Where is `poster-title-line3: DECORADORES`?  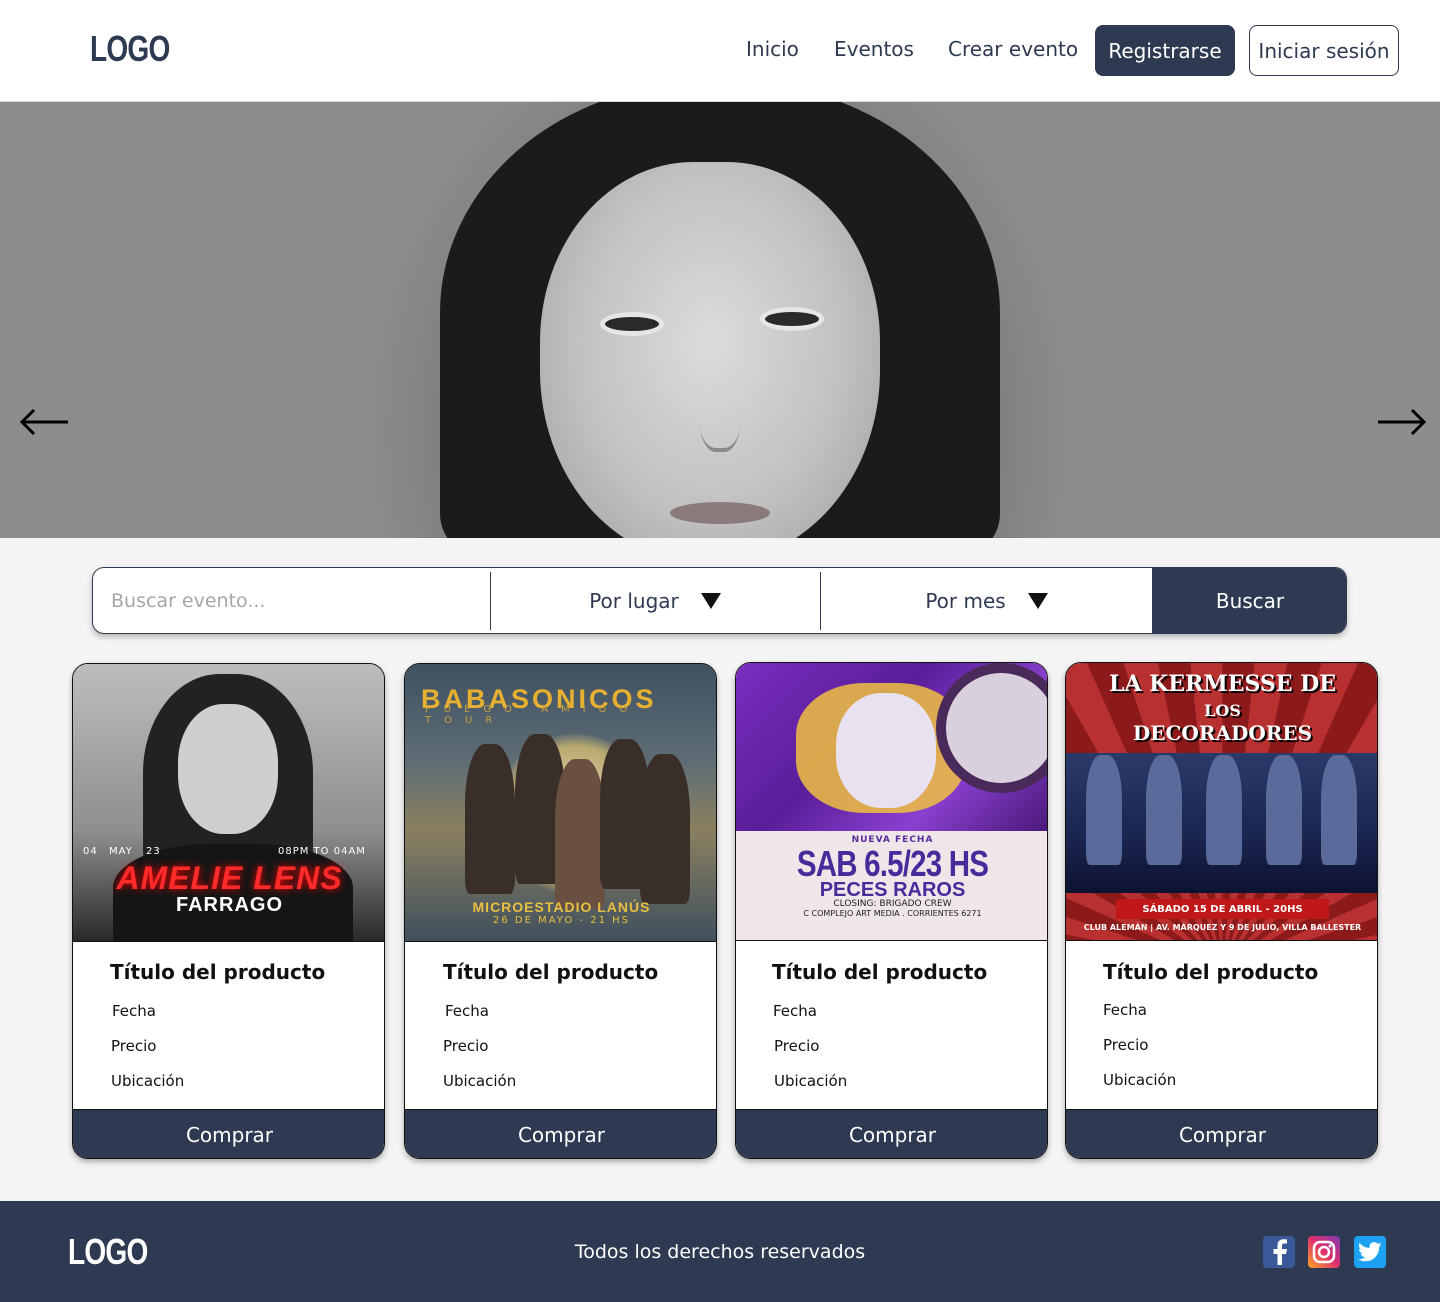
poster-title-line3: DECORADORES is located at coordinates (1222, 733).